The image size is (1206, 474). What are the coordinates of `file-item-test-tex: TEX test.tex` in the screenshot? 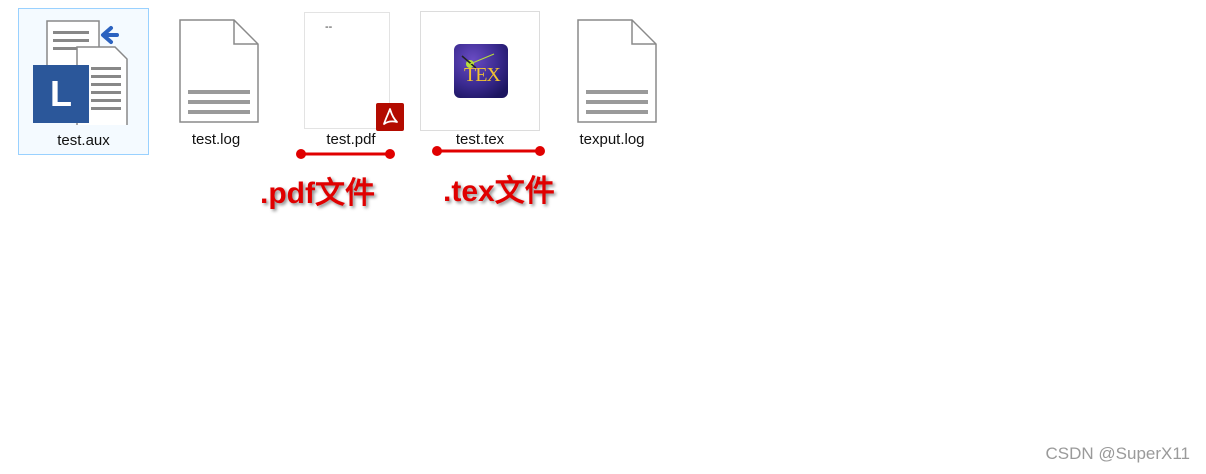 It's located at (480, 81).